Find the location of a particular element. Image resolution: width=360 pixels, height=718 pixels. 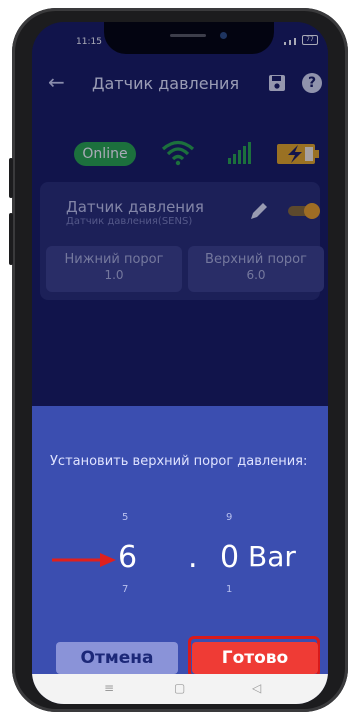

decimal-prev: 9 is located at coordinates (229, 517).